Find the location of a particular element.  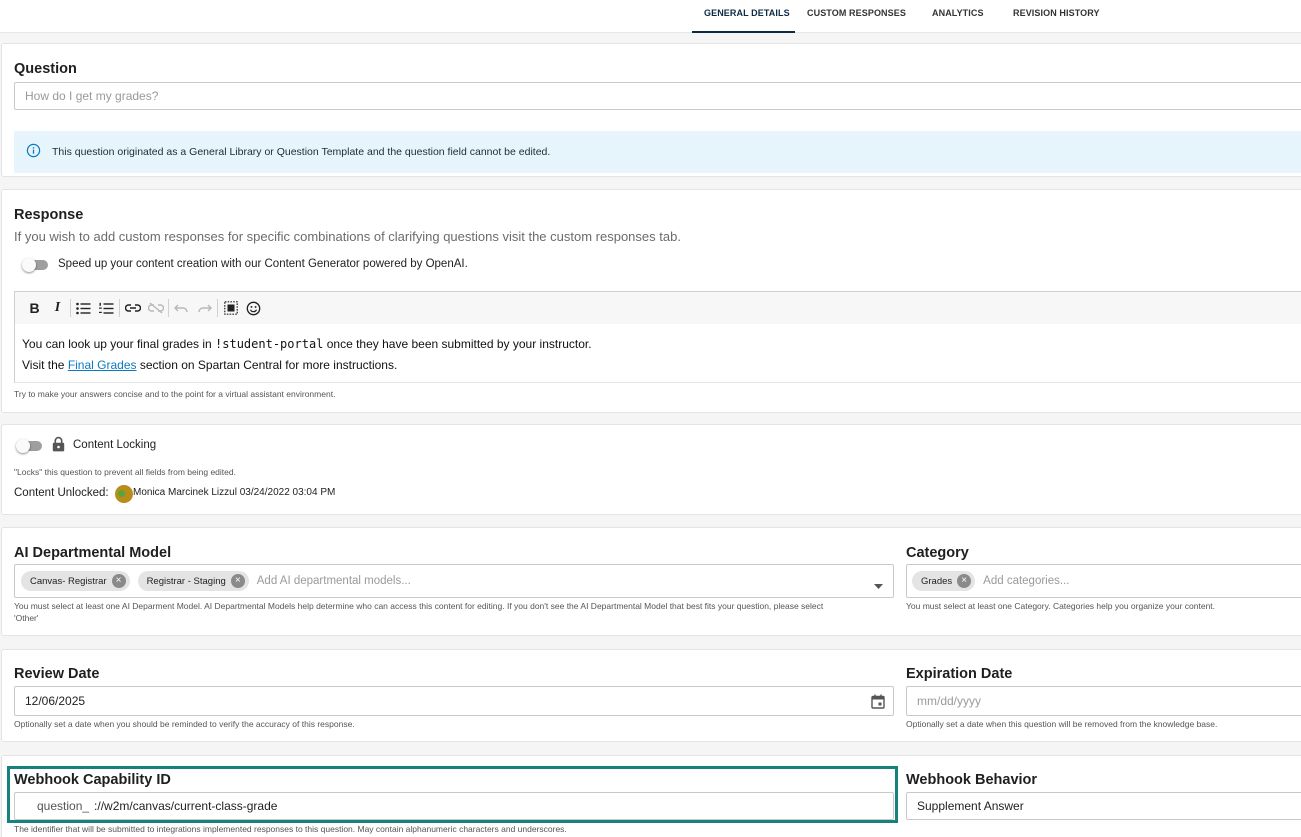

editor-toolbar: B I is located at coordinates (657, 308).